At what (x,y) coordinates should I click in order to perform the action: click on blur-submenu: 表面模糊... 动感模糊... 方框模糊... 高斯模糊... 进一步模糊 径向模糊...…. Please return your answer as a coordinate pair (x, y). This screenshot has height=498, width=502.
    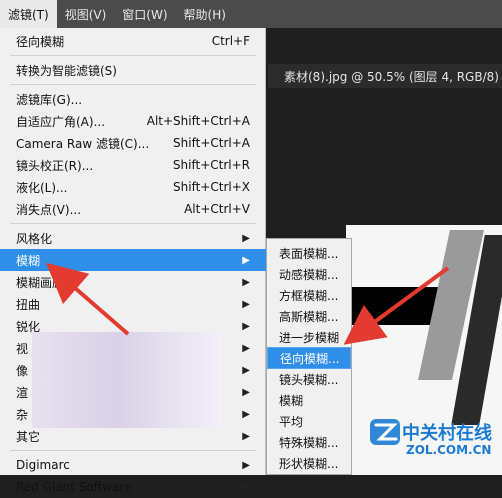
    Looking at the image, I should click on (309, 356).